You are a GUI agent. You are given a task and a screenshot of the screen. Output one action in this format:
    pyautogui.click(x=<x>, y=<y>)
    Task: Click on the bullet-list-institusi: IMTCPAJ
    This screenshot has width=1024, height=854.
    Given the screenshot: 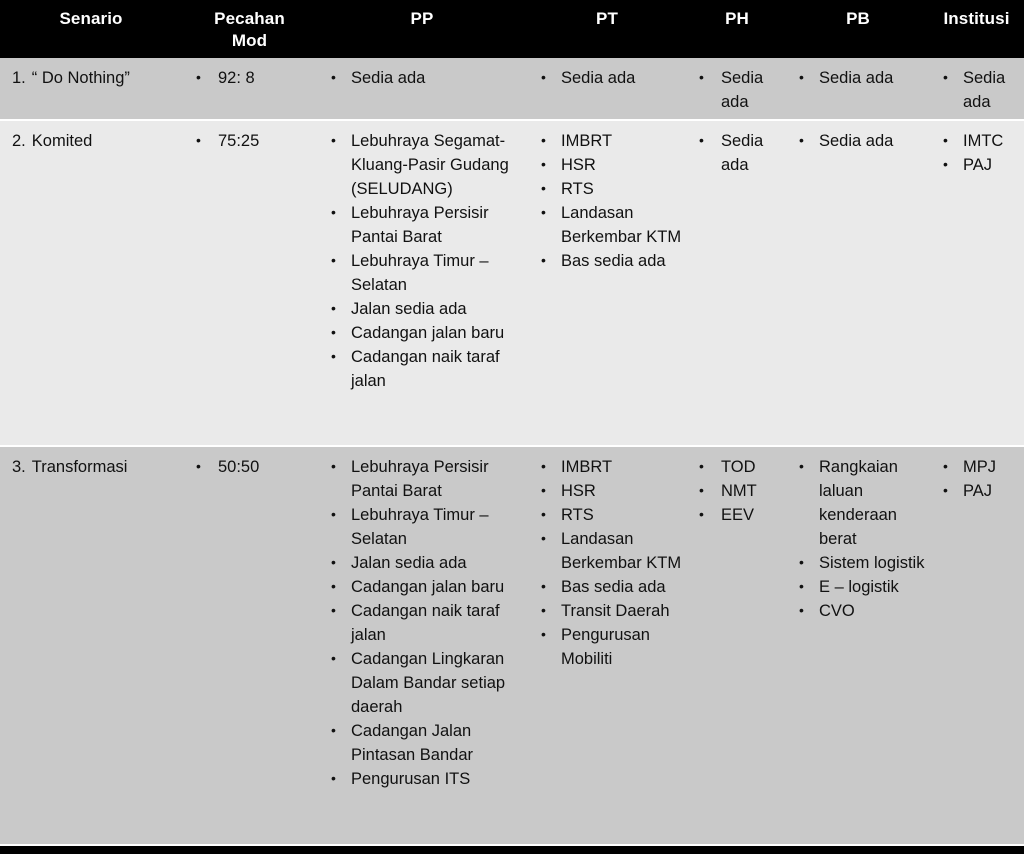 What is the action you would take?
    pyautogui.click(x=976, y=152)
    